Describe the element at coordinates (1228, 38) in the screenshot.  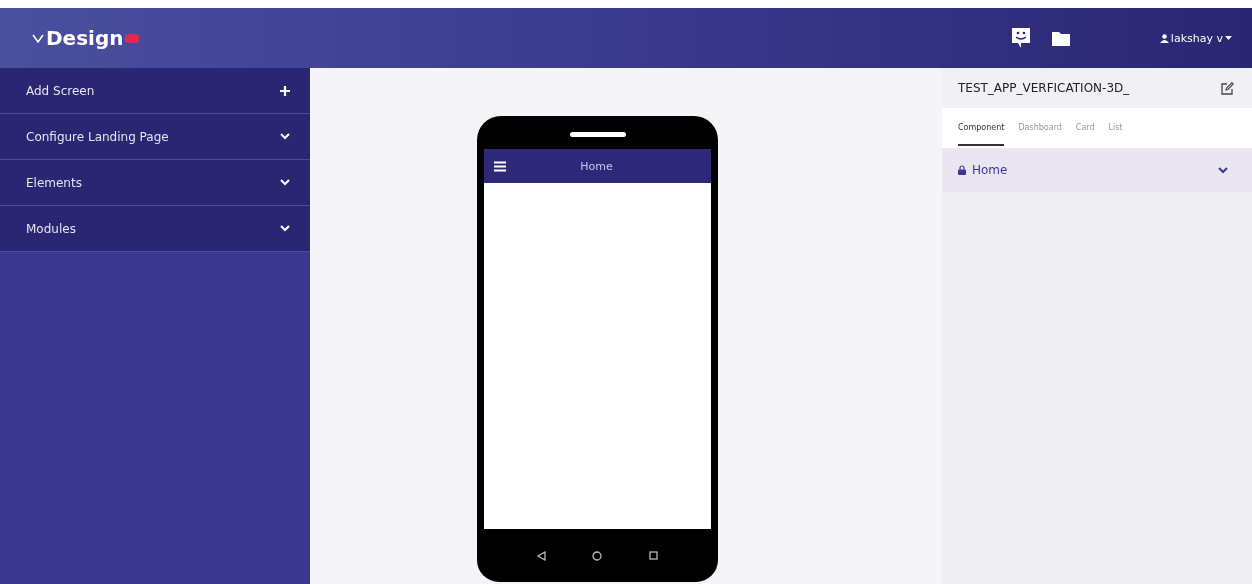
I see `caret-icon` at that location.